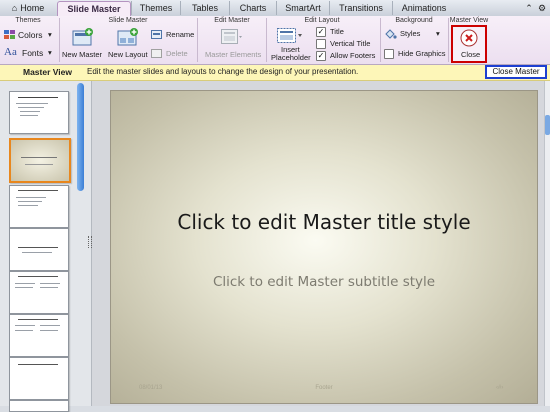 The width and height of the screenshot is (550, 412). What do you see at coordinates (155, 8) in the screenshot?
I see `tab-themes: Themes` at bounding box center [155, 8].